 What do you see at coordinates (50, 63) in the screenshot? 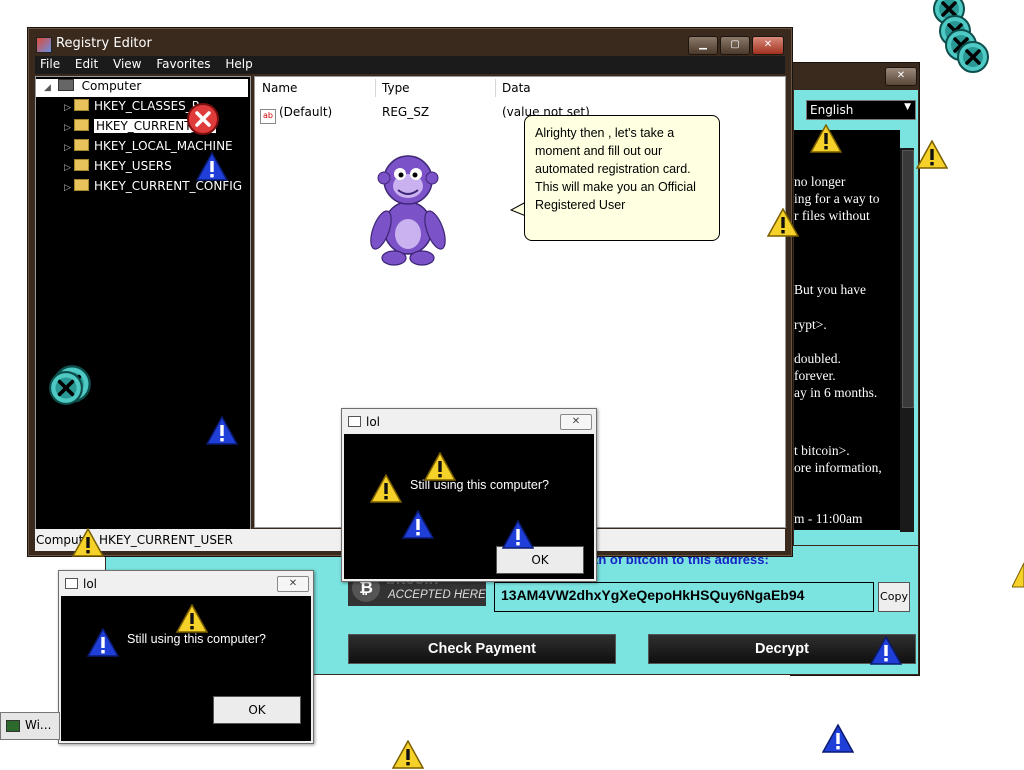
I see `menu-file: File` at bounding box center [50, 63].